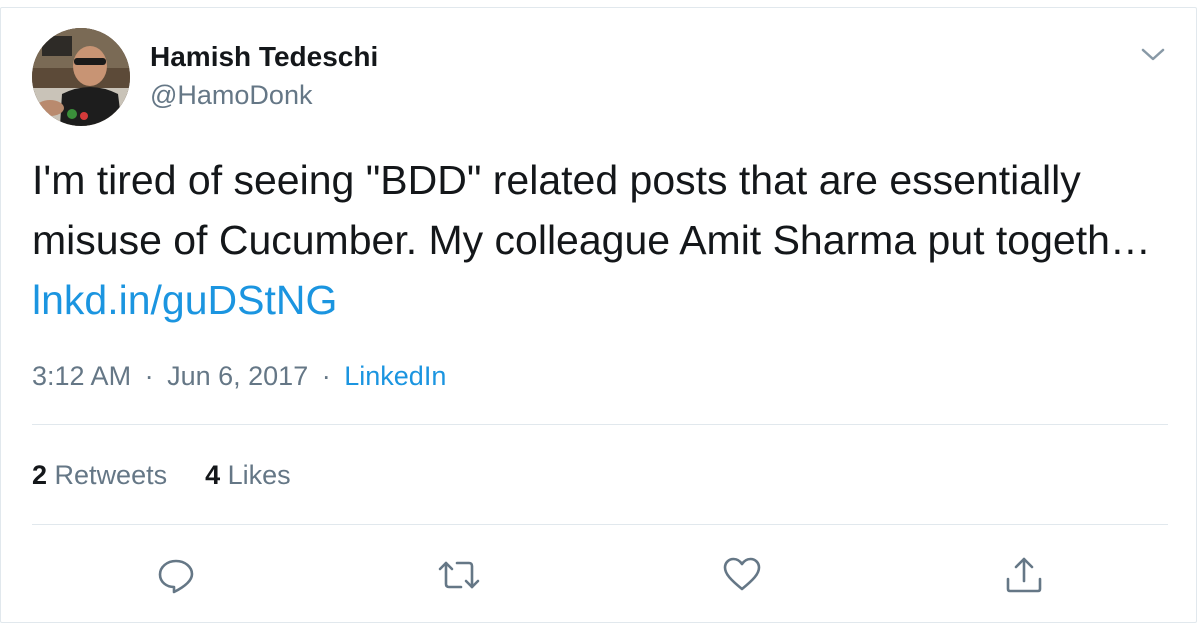  I want to click on display-name: Hamish Tedeschi, so click(264, 57).